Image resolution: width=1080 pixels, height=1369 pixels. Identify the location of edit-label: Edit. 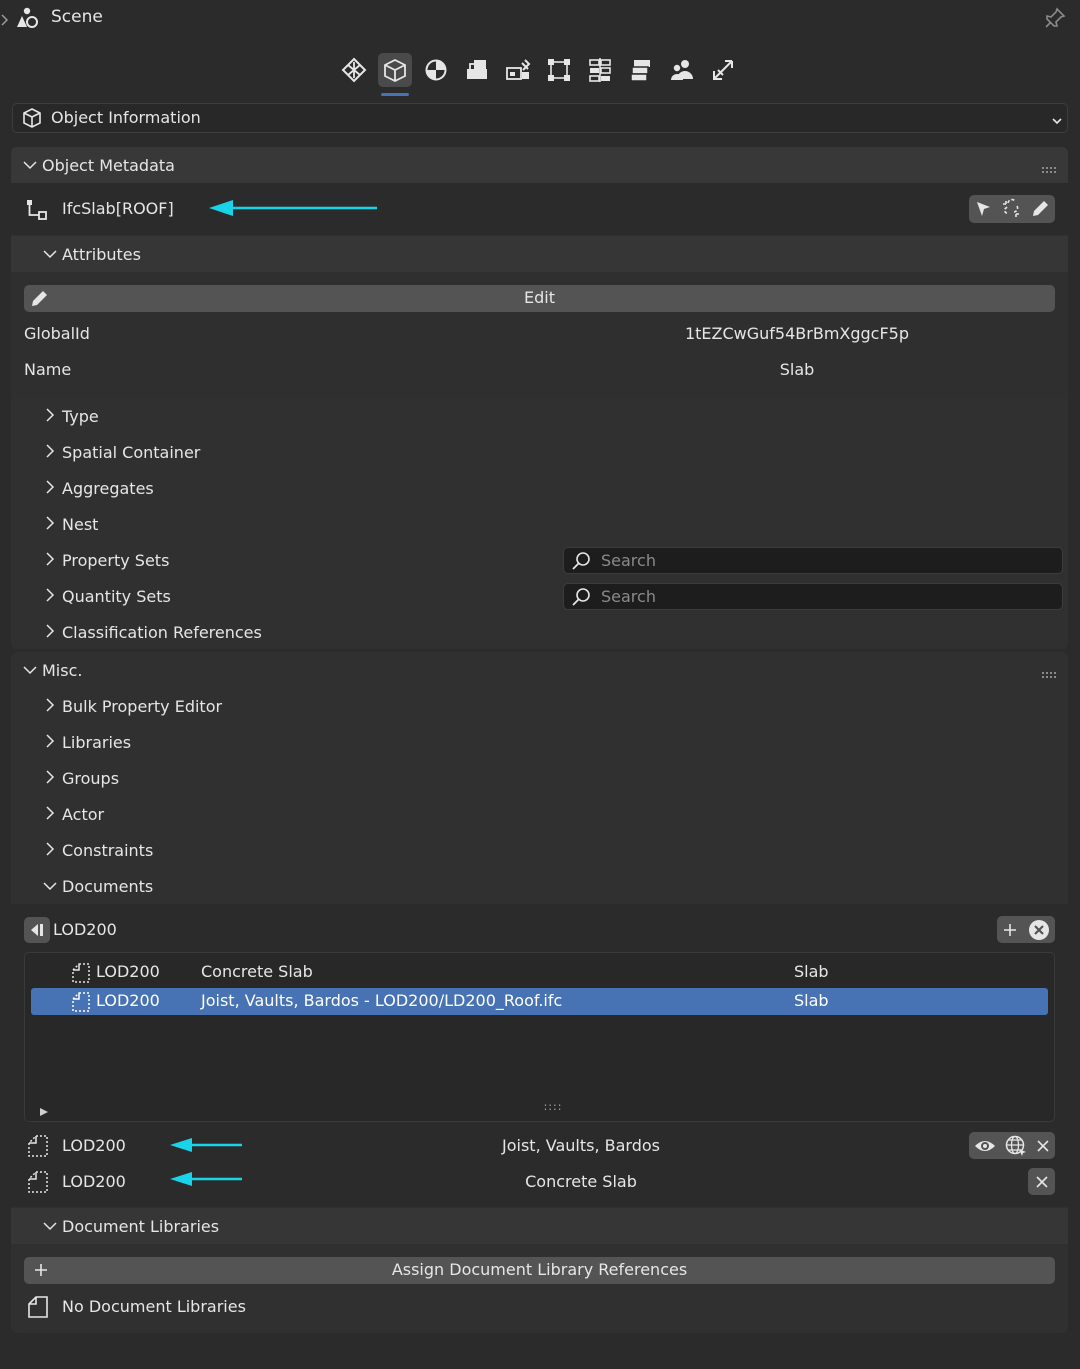
(539, 297).